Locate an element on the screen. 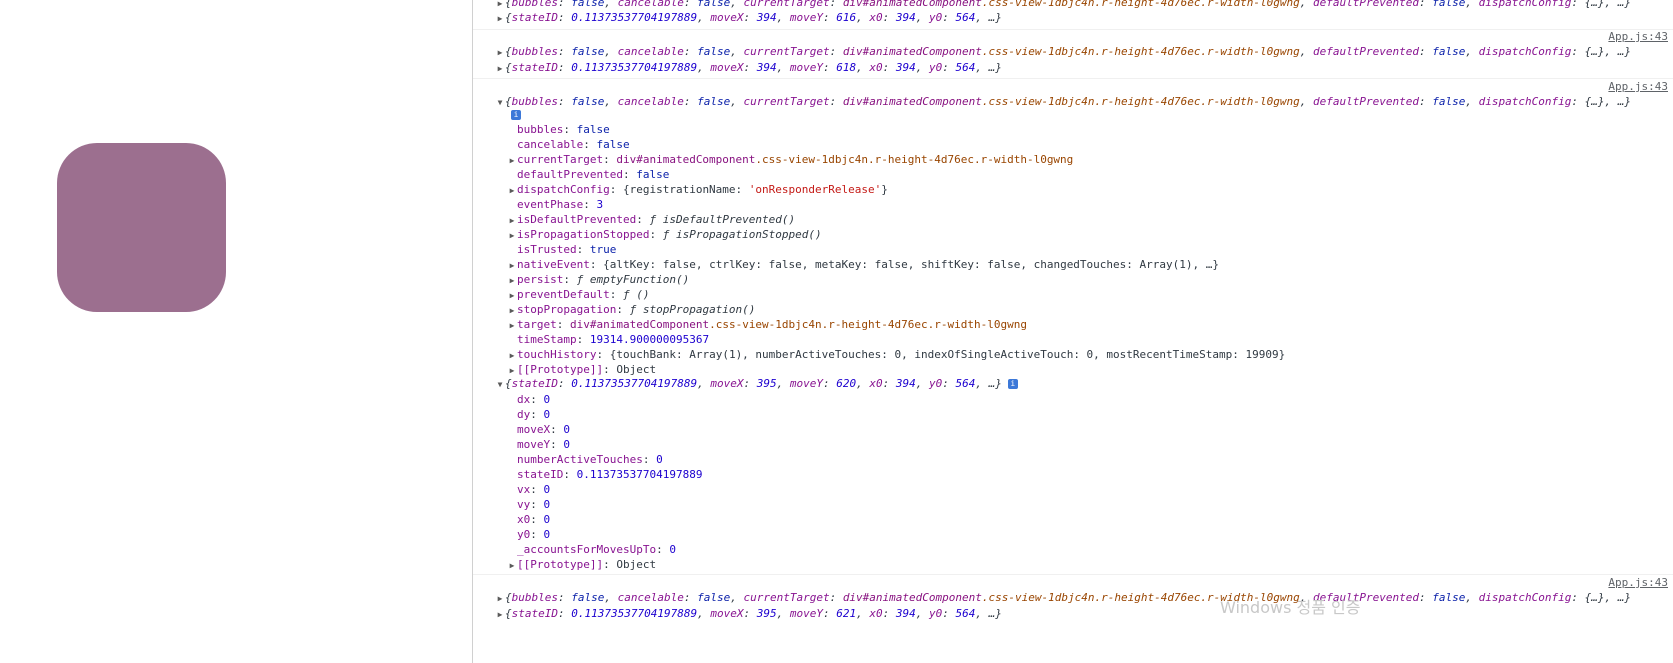 The width and height of the screenshot is (1673, 663). summary-token: 394 is located at coordinates (905, 383).